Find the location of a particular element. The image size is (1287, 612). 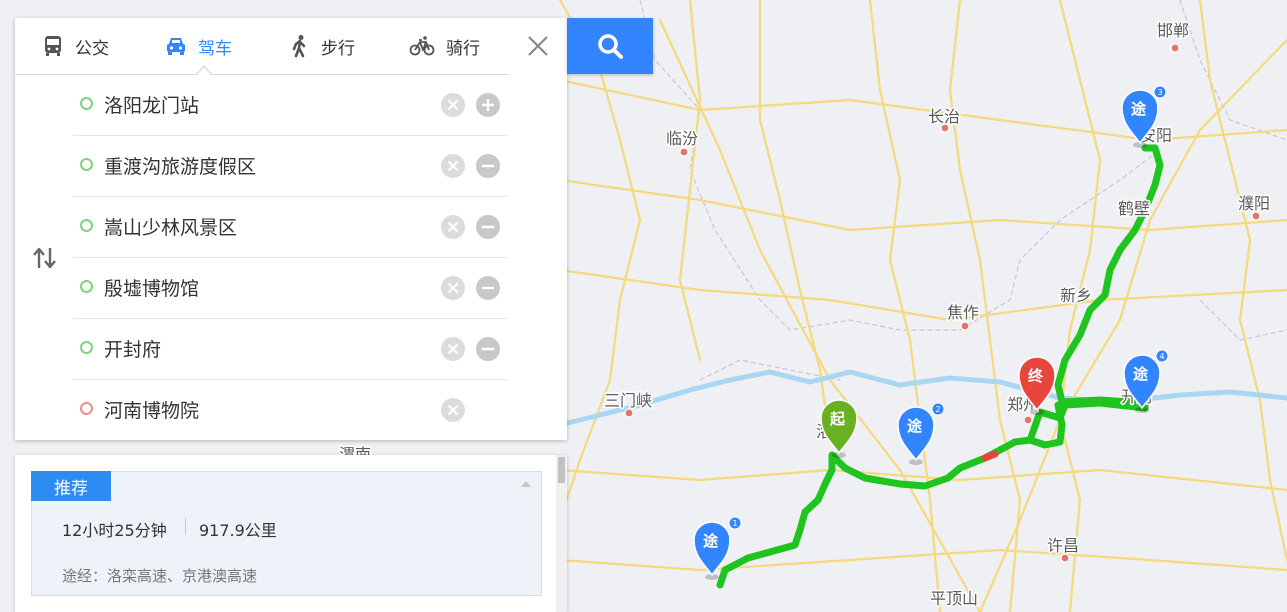

walk-icon is located at coordinates (299, 46).